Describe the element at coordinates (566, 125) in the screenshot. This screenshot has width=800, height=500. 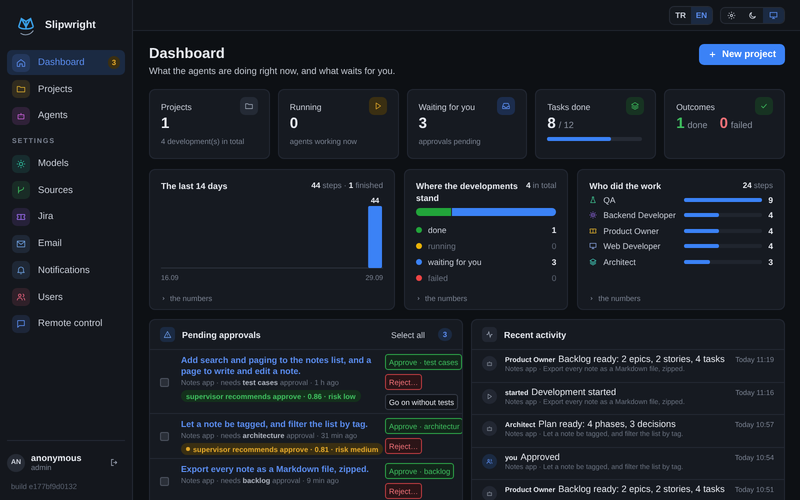
I see `stat-total: / 12` at that location.